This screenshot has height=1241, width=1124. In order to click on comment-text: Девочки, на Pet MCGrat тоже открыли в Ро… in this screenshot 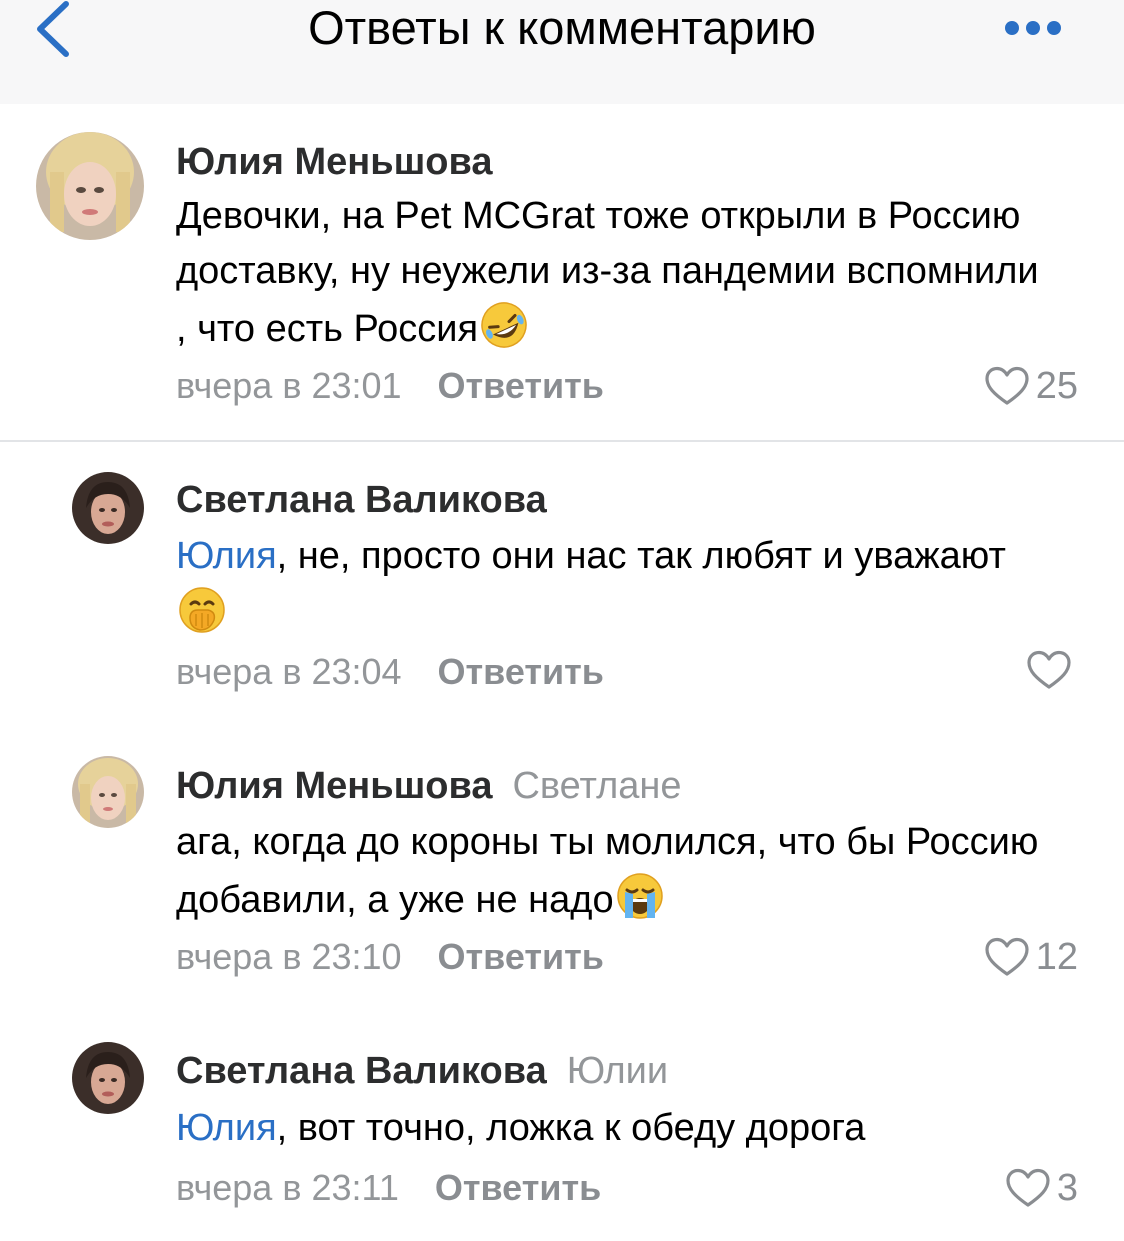, I will do `click(616, 273)`.